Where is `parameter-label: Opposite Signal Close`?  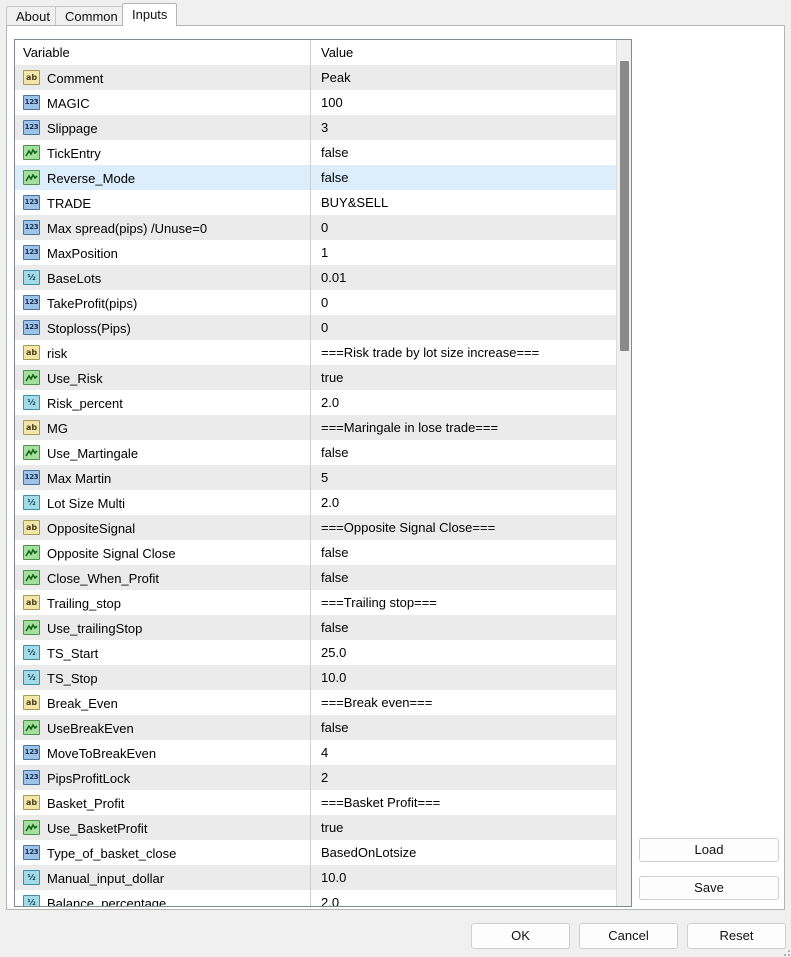
parameter-label: Opposite Signal Close is located at coordinates (111, 554).